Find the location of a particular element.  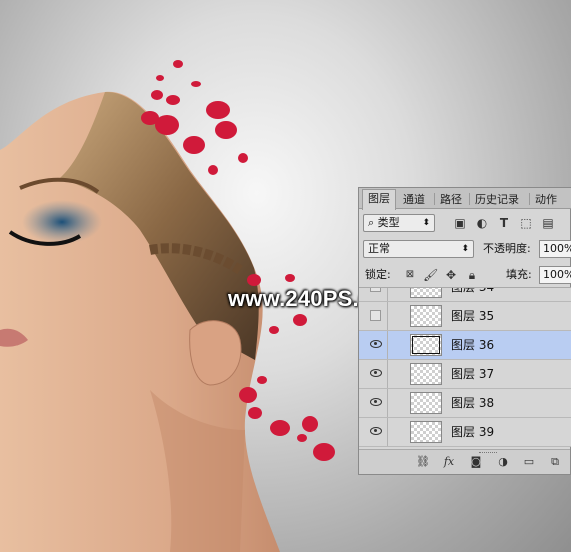

layer-row: 图层 34 is located at coordinates (465, 294).